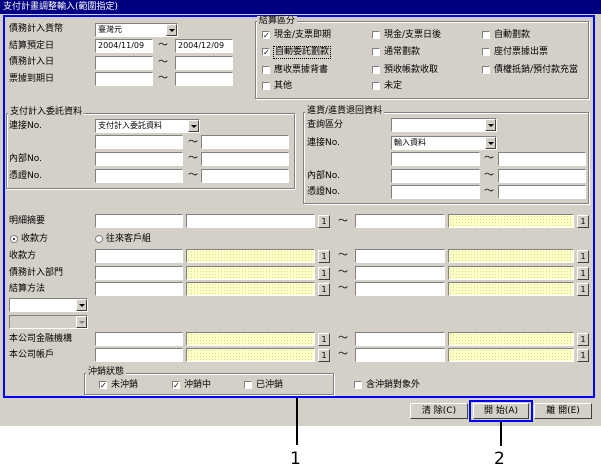 This screenshot has width=601, height=476. What do you see at coordinates (139, 256) in the screenshot?
I see `payee-from-code-input` at bounding box center [139, 256].